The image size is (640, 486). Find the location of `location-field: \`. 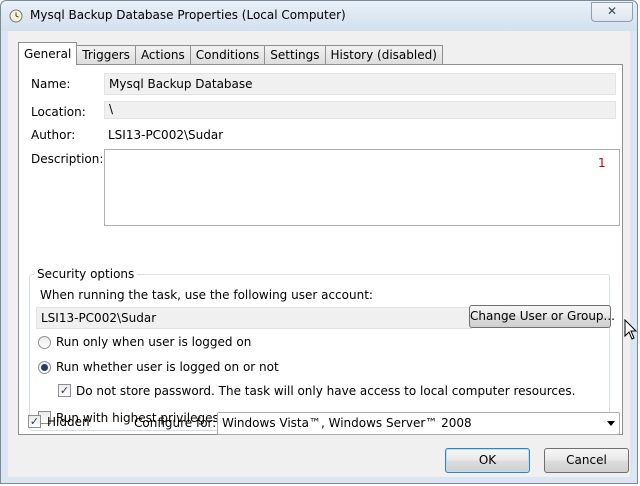

location-field: \ is located at coordinates (360, 110).